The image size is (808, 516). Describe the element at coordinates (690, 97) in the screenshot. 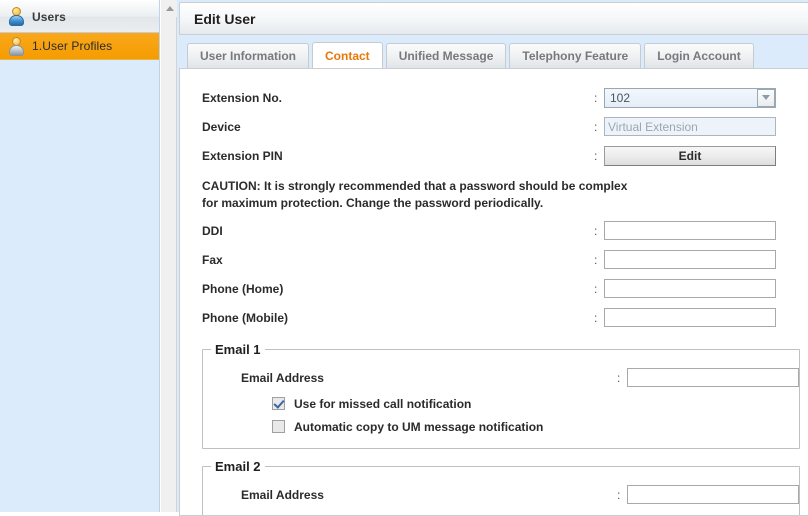

I see `extension-no-select: 102` at that location.